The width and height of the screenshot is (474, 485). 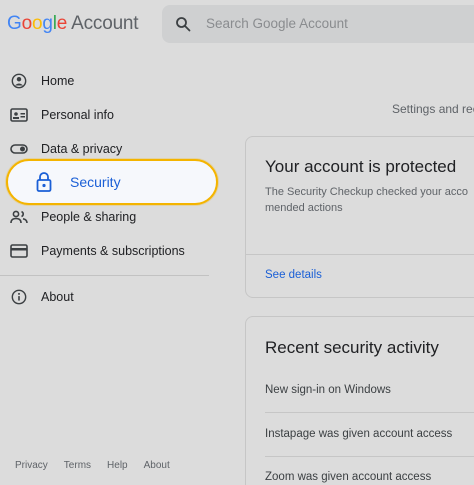 What do you see at coordinates (183, 24) in the screenshot?
I see `search-icon` at bounding box center [183, 24].